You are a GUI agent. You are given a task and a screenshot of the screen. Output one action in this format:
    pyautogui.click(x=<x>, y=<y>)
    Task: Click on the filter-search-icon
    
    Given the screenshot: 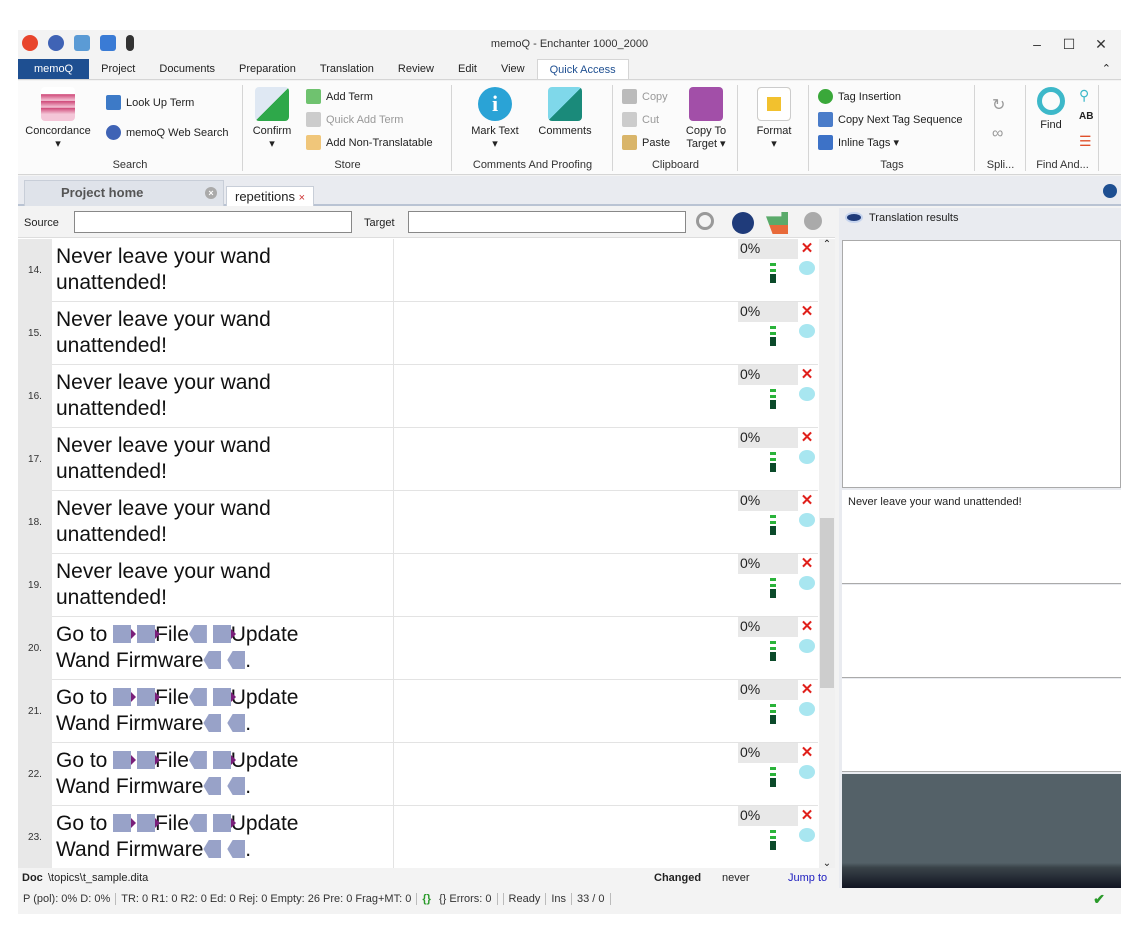 What is the action you would take?
    pyautogui.click(x=705, y=221)
    